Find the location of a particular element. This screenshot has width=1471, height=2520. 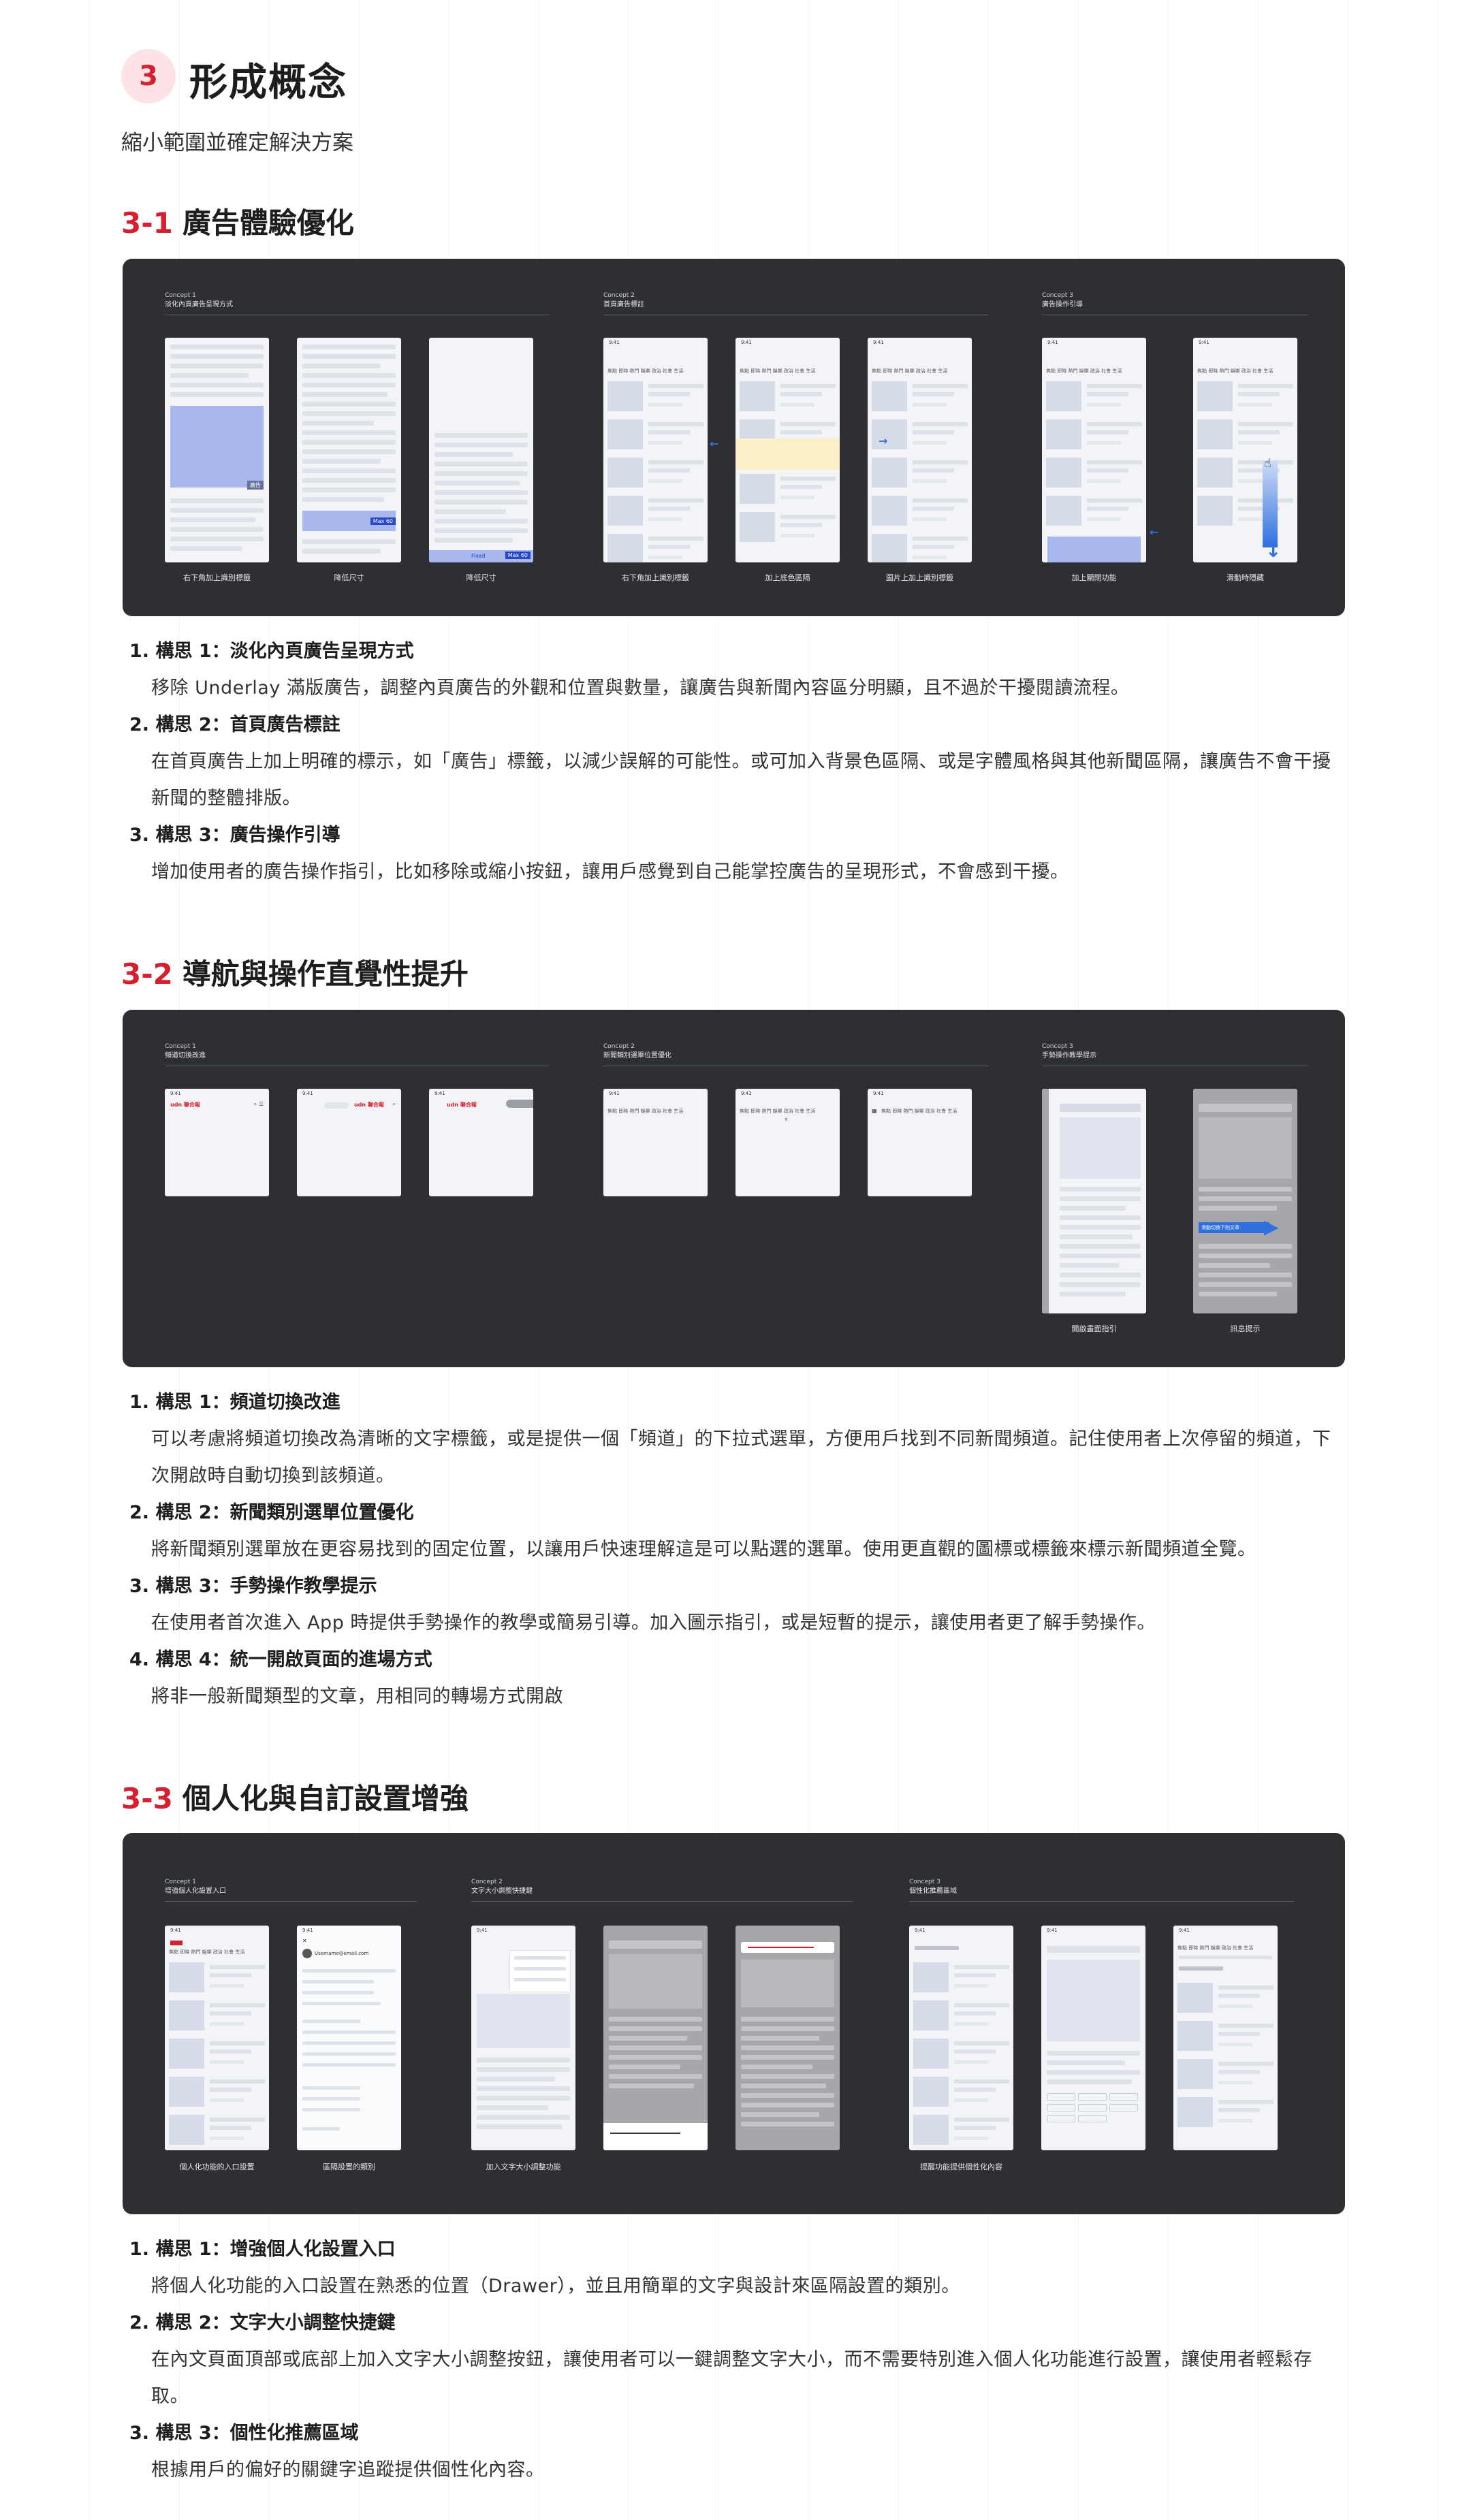

caption: 滑動時隱藏 is located at coordinates (1245, 577).